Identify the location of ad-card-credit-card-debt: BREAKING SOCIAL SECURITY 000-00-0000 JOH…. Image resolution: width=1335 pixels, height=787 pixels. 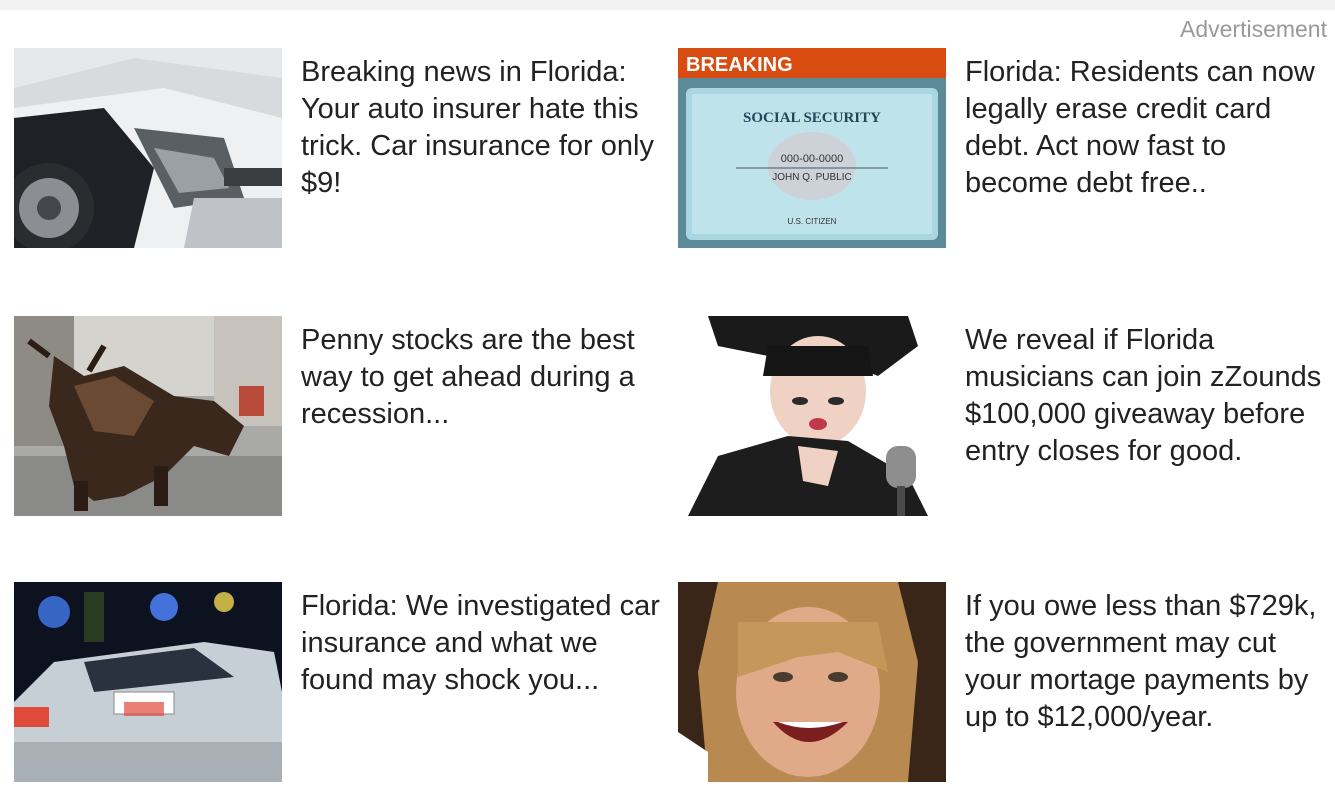
(1003, 153).